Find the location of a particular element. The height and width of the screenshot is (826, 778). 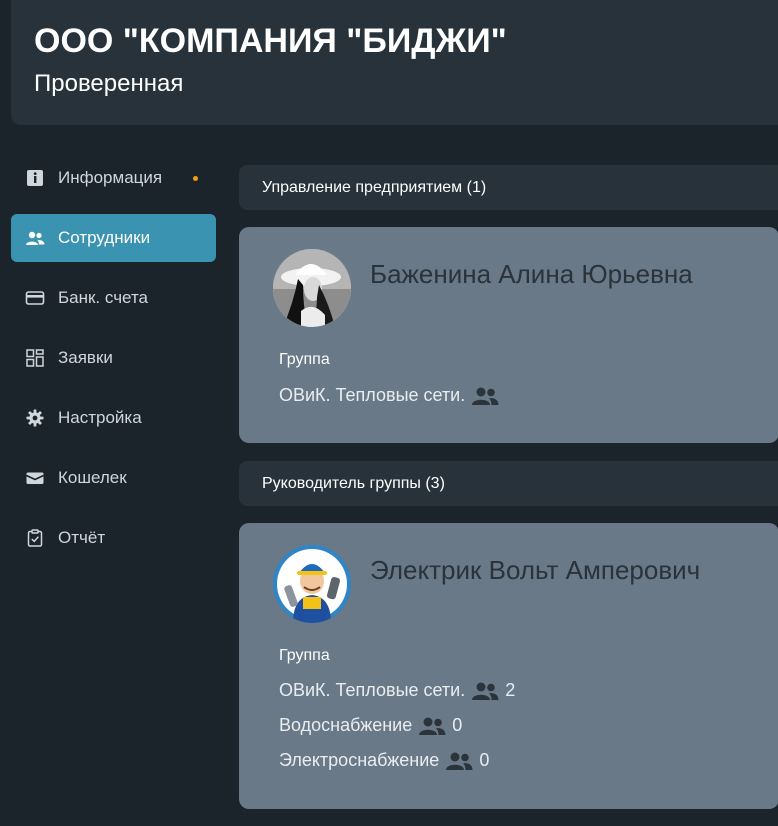

sidebar-item-label: Настройка is located at coordinates (100, 417).